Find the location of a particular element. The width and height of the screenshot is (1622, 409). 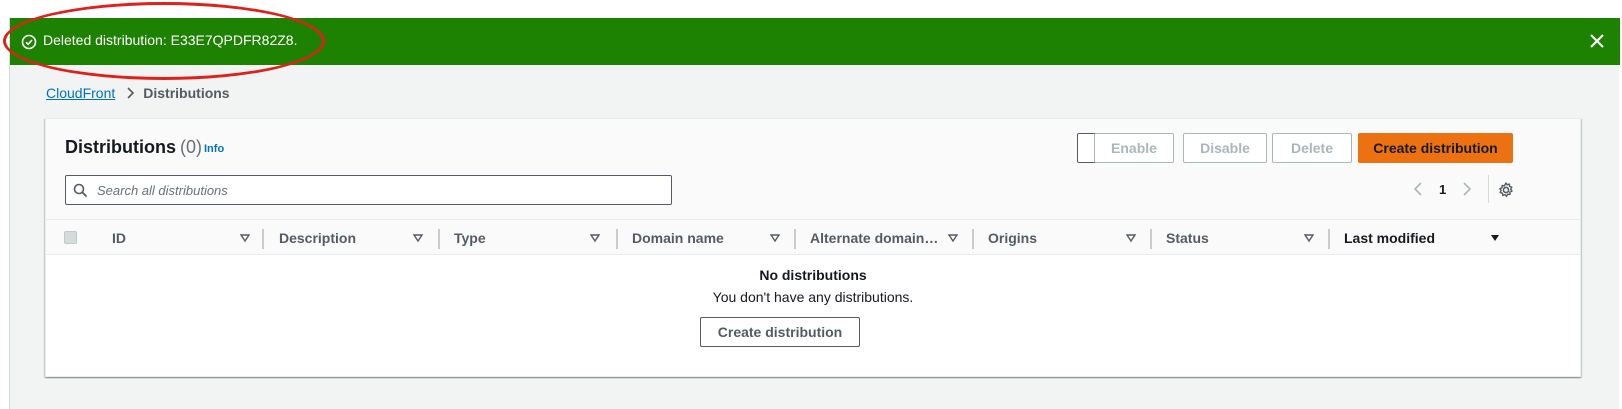

pagination: 1 is located at coordinates (1442, 189).